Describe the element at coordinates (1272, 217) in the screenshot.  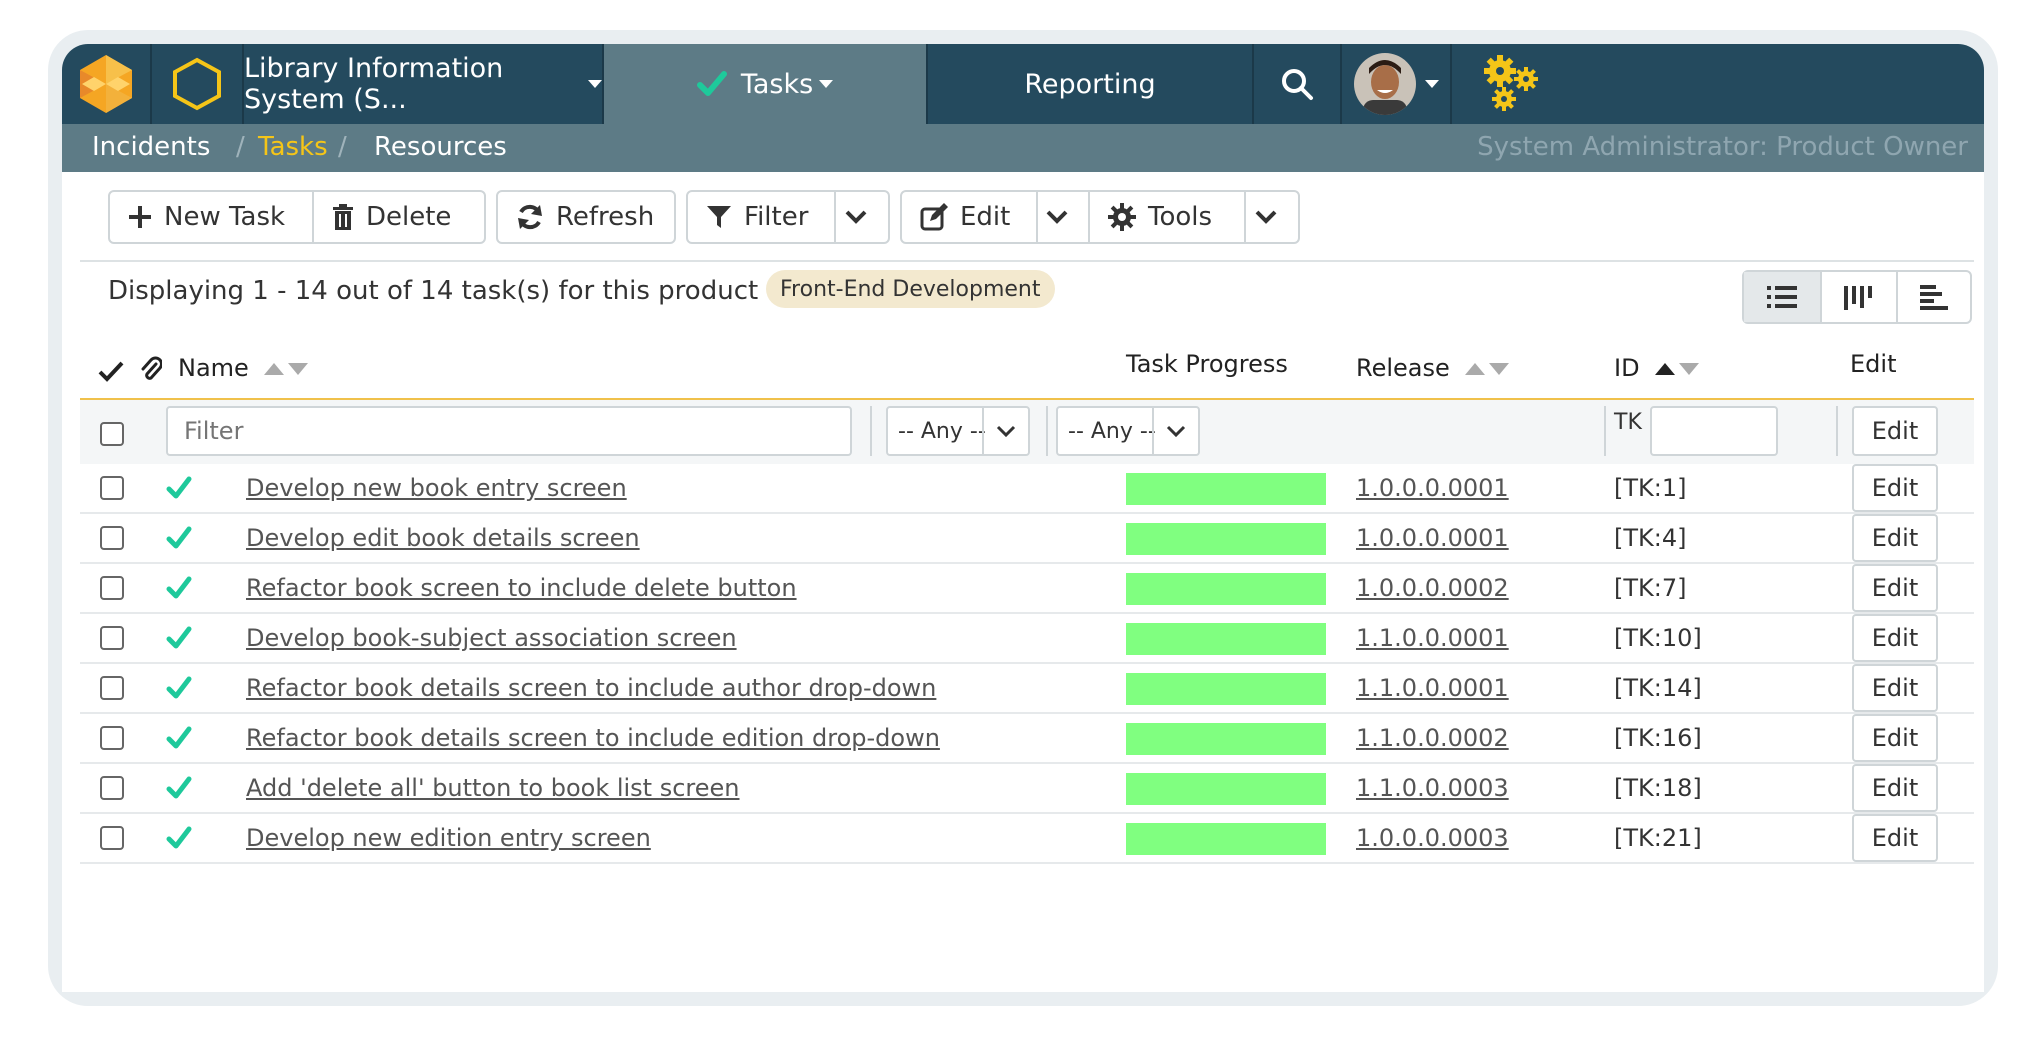
I see `tools-dropdown-button` at that location.